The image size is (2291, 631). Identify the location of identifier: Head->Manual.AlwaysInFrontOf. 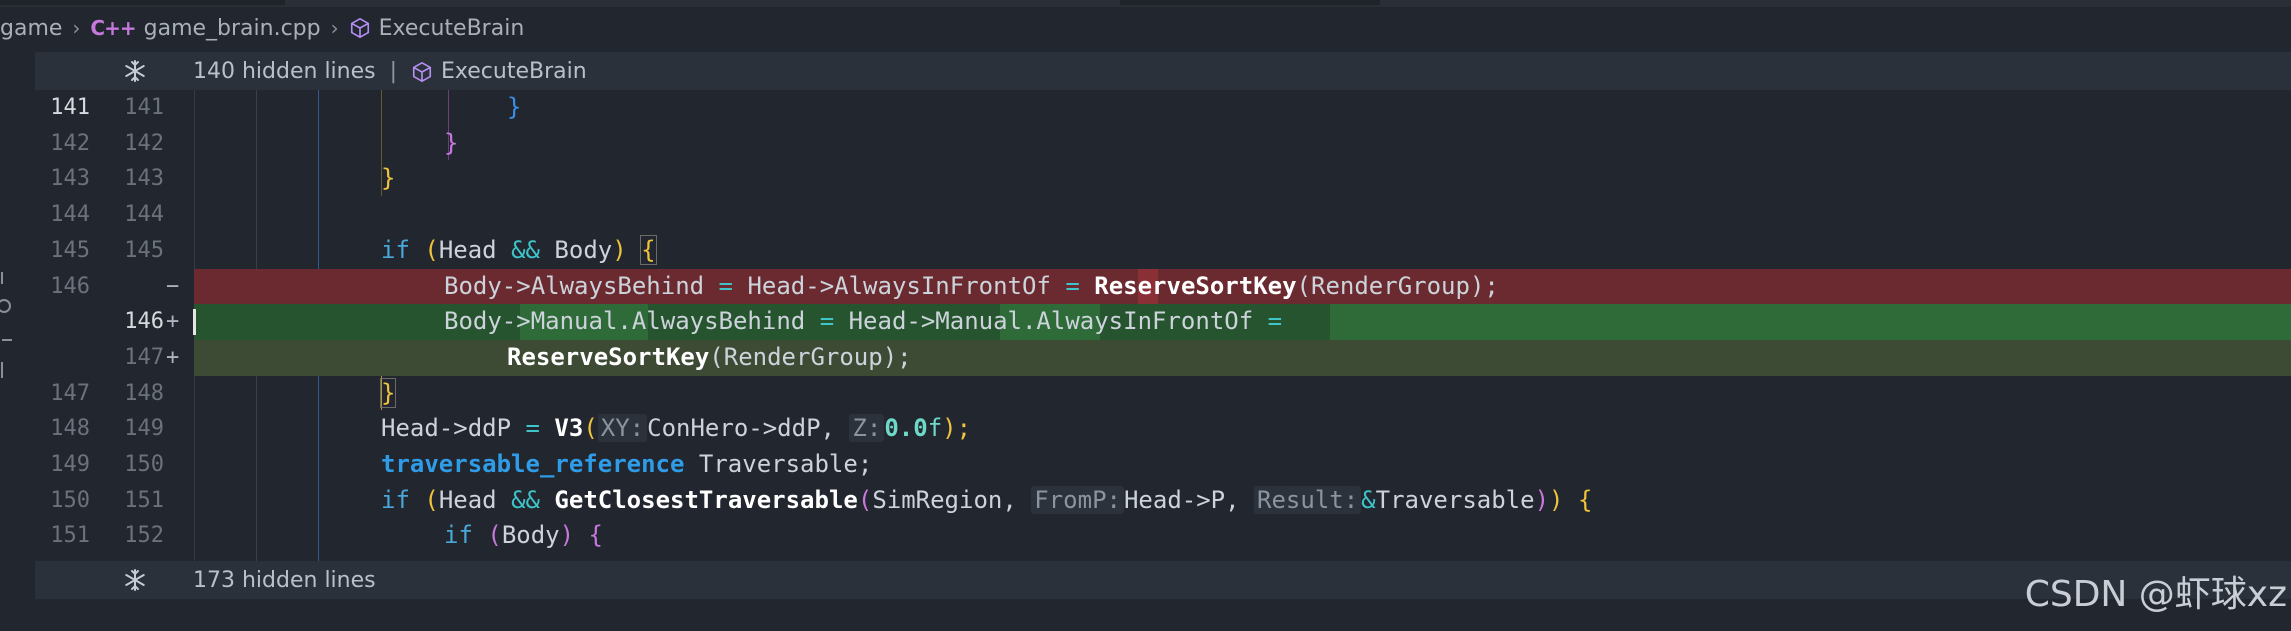
(1051, 321).